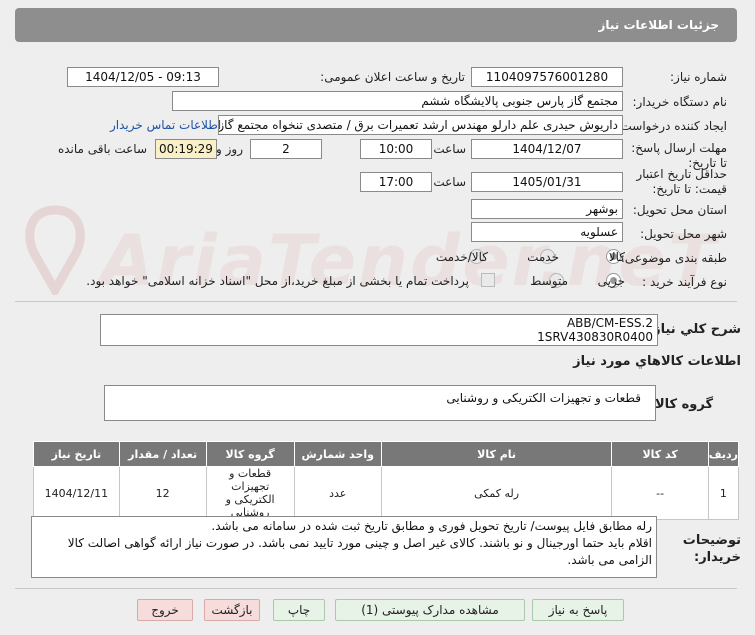 The image size is (755, 635). Describe the element at coordinates (680, 102) in the screenshot. I see `buyer-org-label: نام دستگاه خریدار:` at that location.